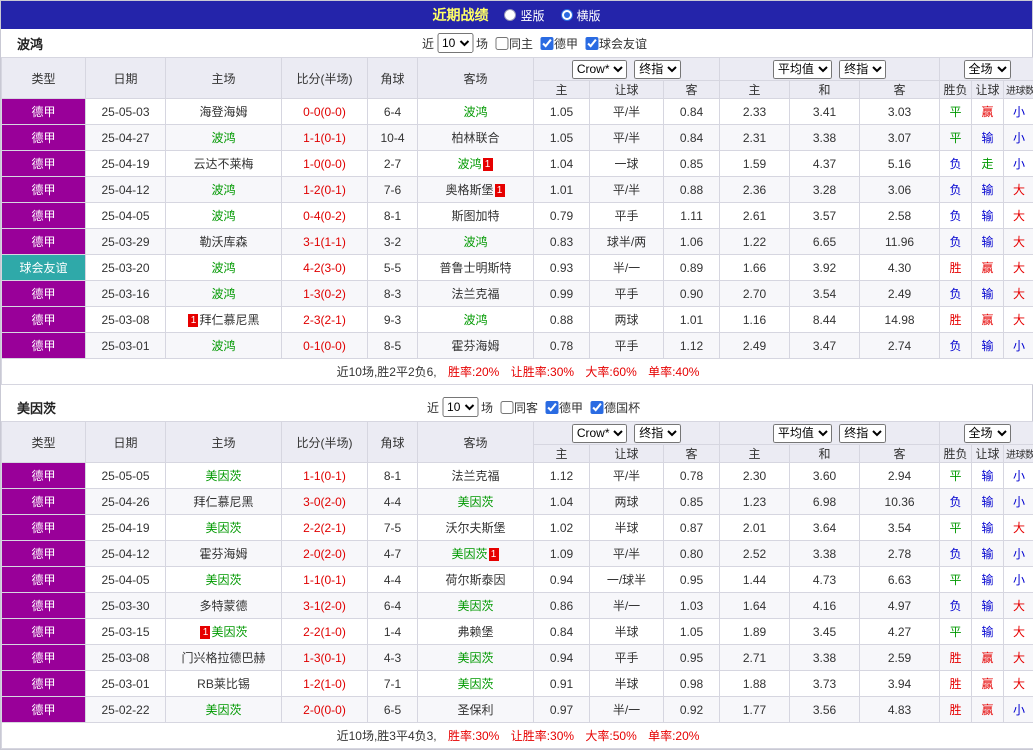 This screenshot has height=750, width=1033. I want to click on same-away-checkbox, so click(506, 407).